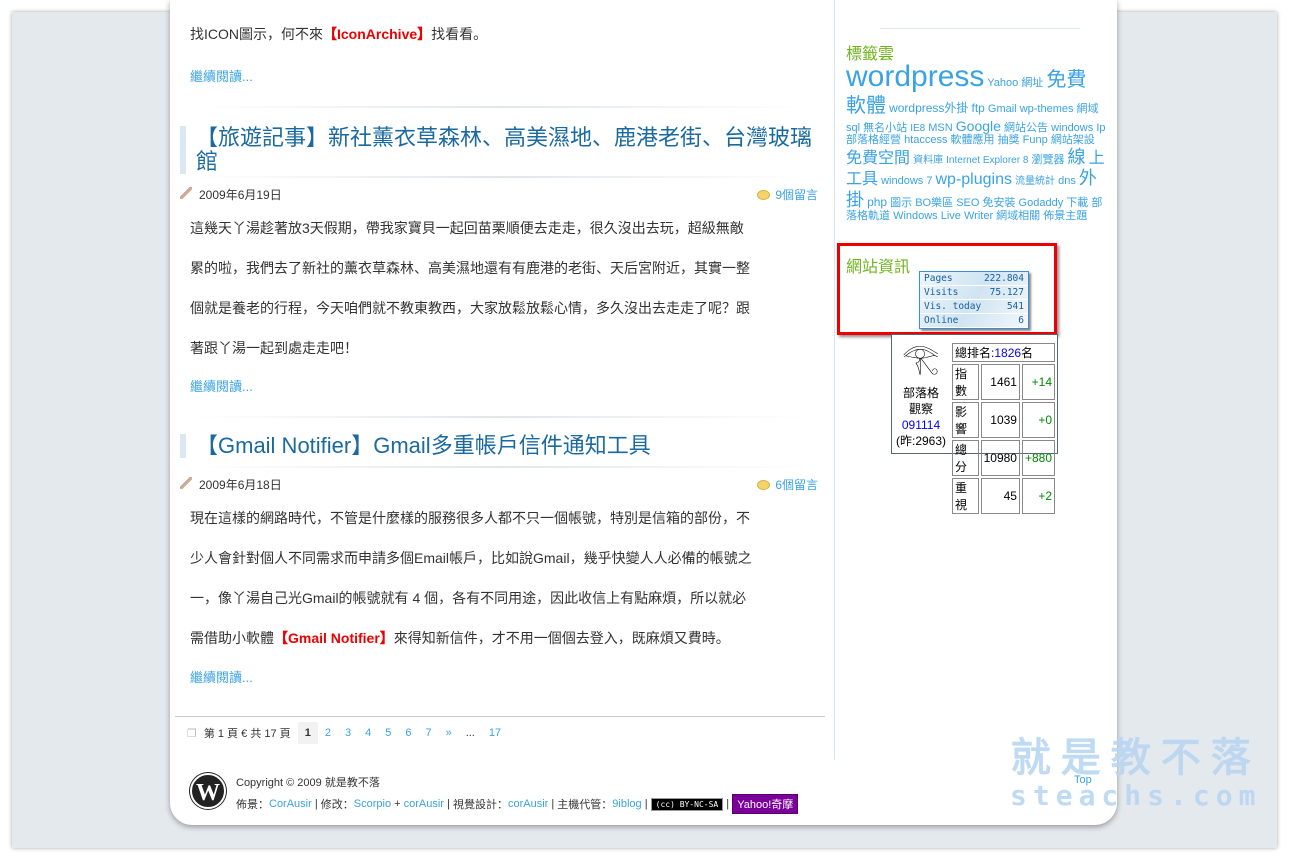 This screenshot has width=1290, height=860. Describe the element at coordinates (947, 289) in the screenshot. I see `highlight-box` at that location.